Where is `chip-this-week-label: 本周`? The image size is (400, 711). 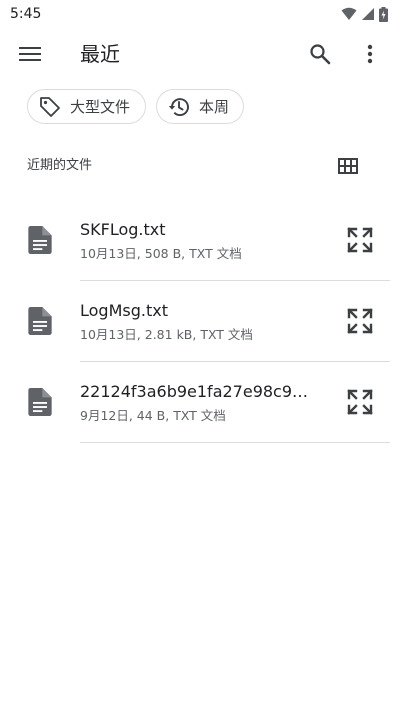 chip-this-week-label: 本周 is located at coordinates (214, 107).